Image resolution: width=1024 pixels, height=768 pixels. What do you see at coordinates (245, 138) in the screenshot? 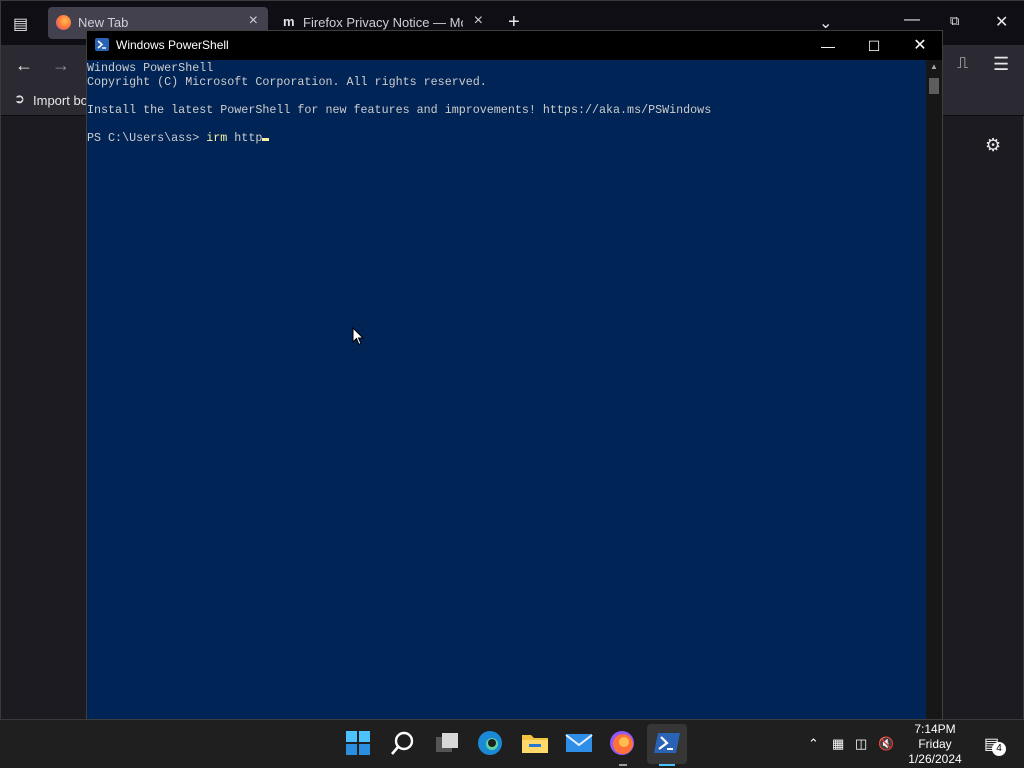
I see `command-argument: http` at bounding box center [245, 138].